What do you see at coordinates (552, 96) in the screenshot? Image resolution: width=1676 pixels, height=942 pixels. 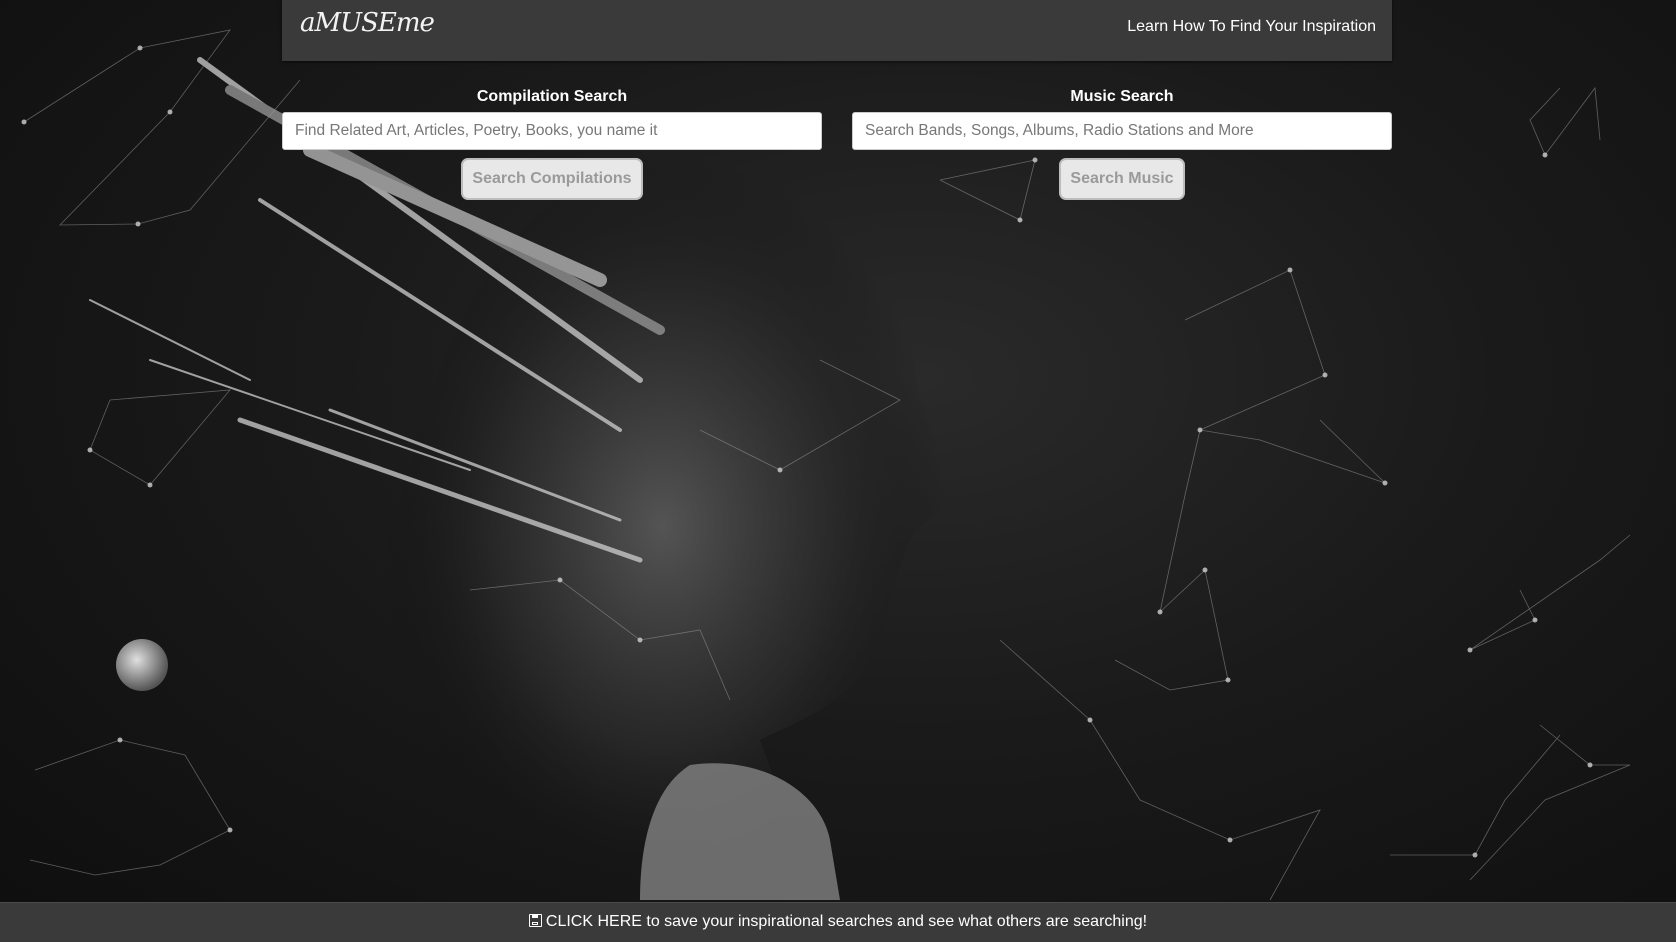 I see `compilation-search-title: Compilation Search` at bounding box center [552, 96].